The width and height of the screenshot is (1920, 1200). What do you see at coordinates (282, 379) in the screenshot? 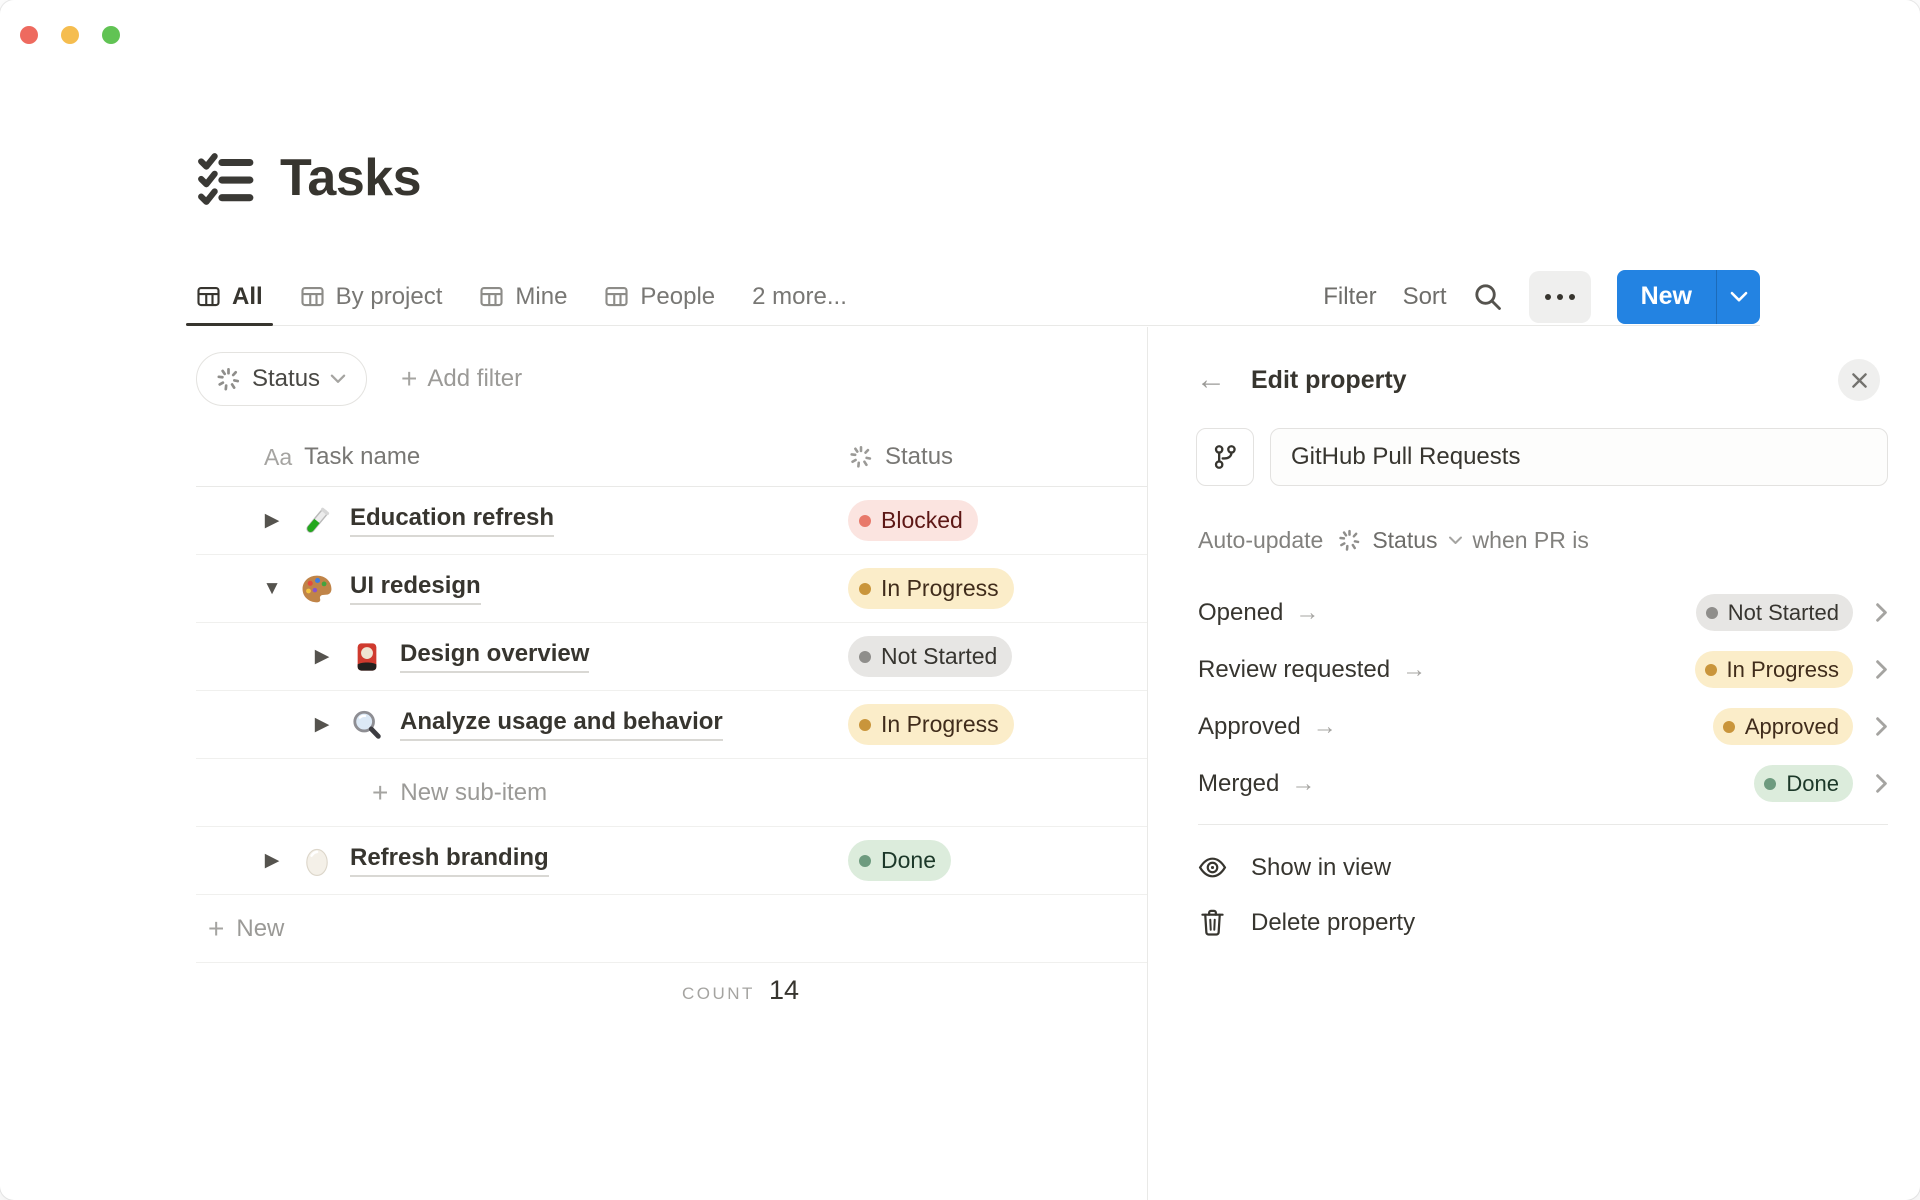
I see `status-filter-chip: Status` at bounding box center [282, 379].